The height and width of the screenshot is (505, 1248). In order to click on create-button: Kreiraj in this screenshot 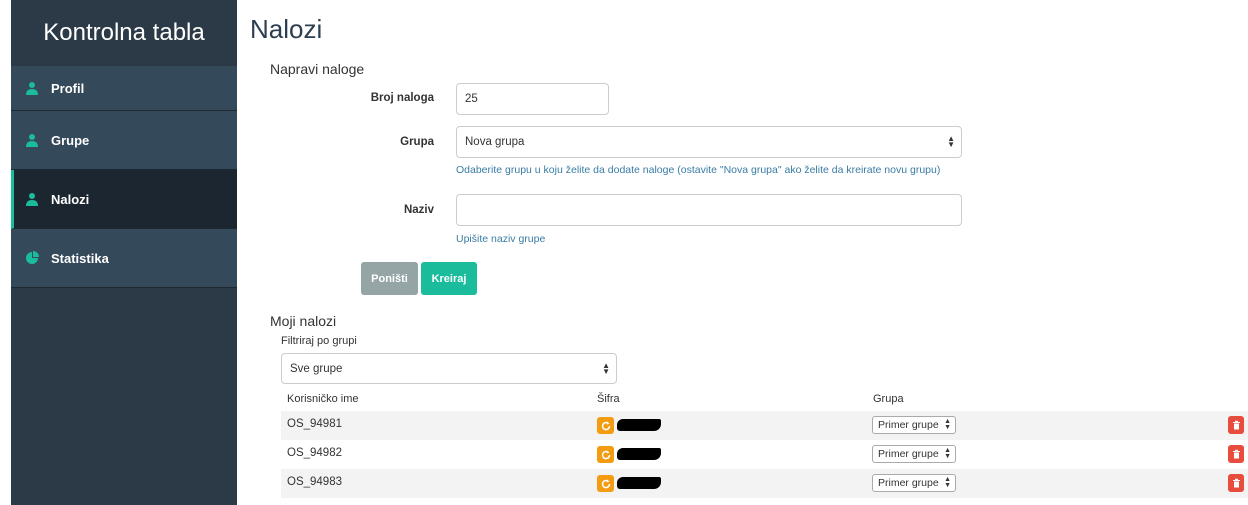, I will do `click(449, 278)`.